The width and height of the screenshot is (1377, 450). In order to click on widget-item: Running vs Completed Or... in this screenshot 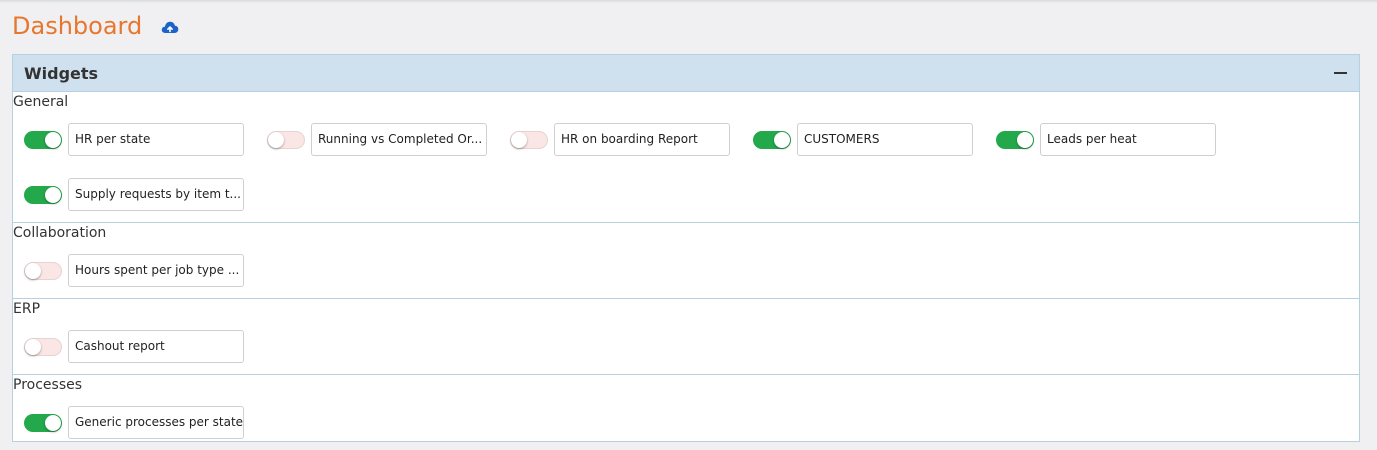, I will do `click(388, 139)`.